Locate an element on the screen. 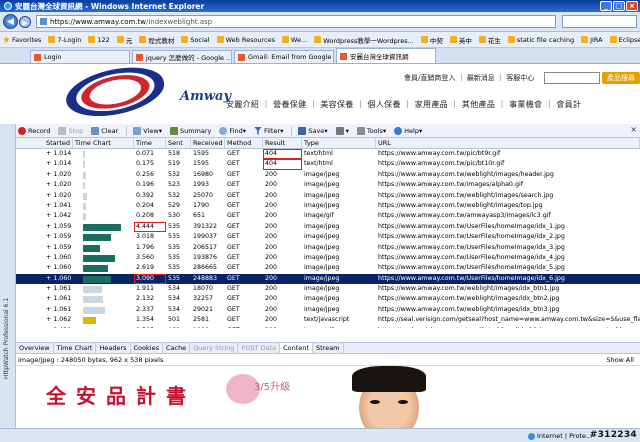 This screenshot has height=442, width=640. time-cell: 1.911 is located at coordinates (145, 289).